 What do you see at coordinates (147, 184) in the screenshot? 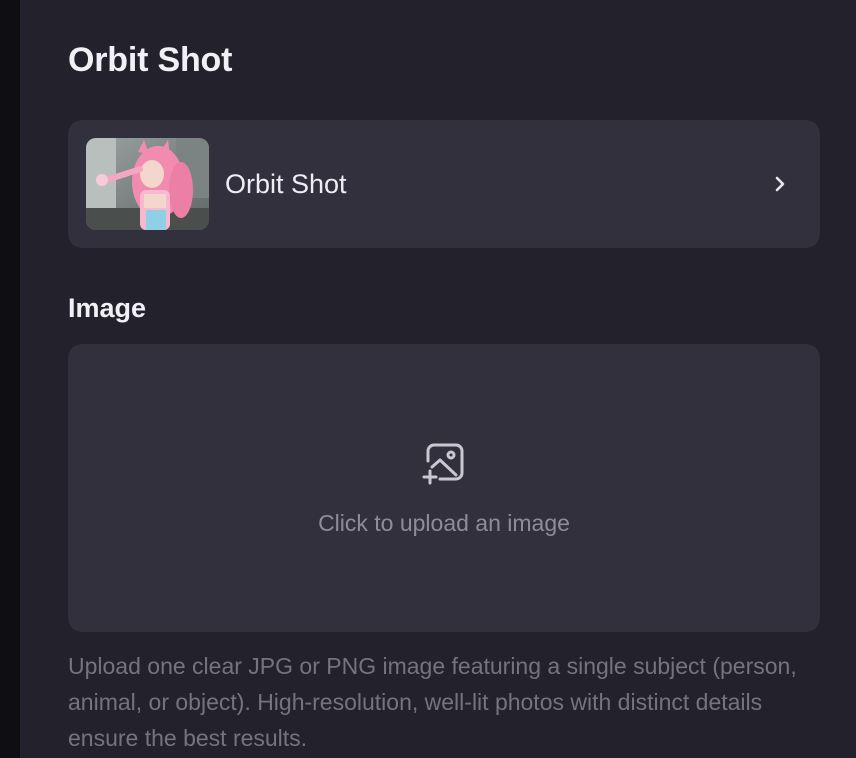
I see `template-thumbnail` at bounding box center [147, 184].